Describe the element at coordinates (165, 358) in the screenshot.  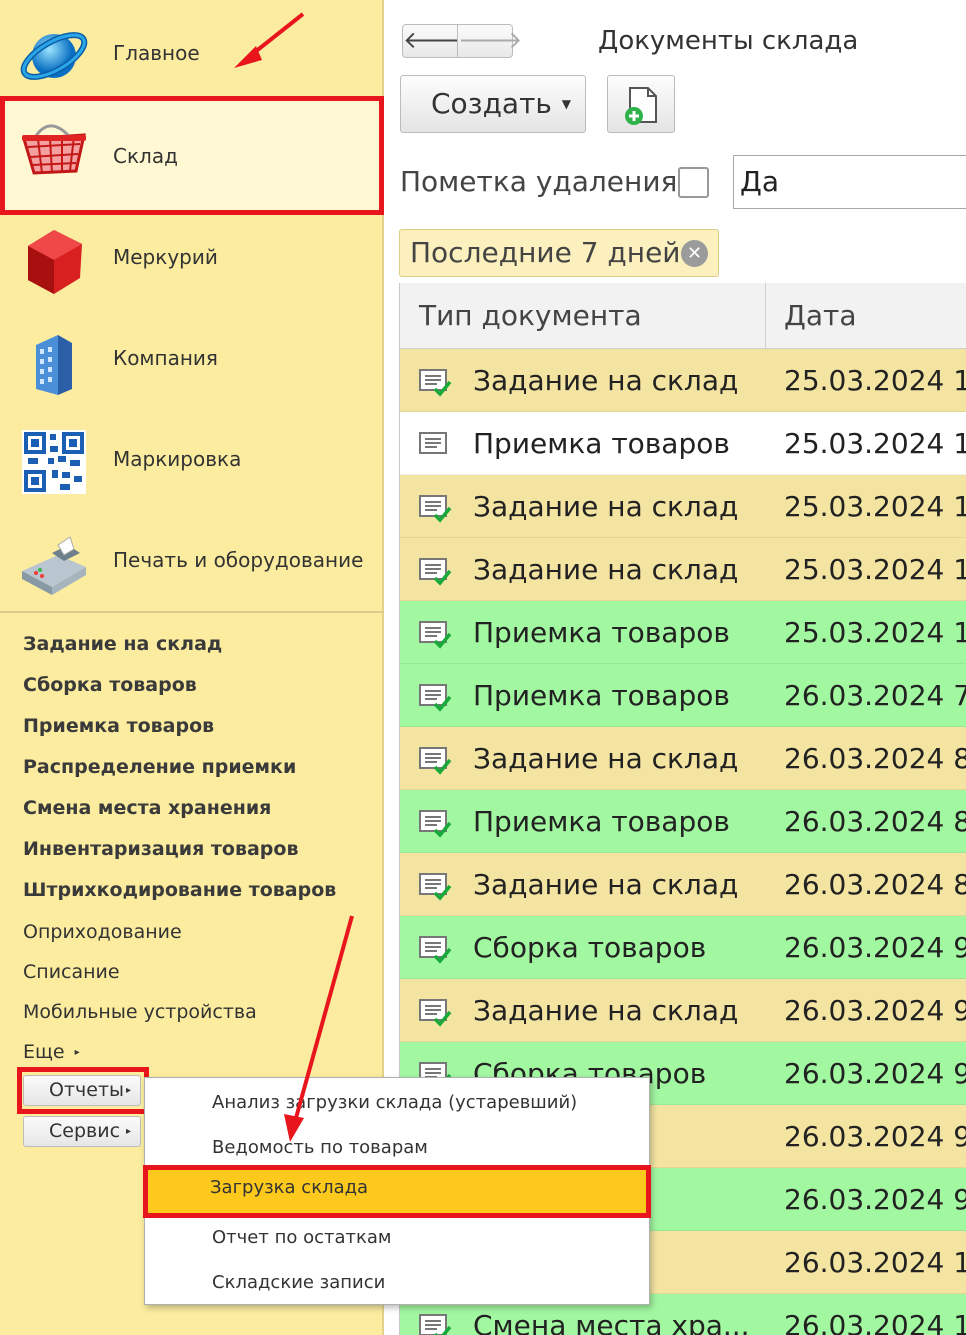
I see `section-label: Компания` at that location.